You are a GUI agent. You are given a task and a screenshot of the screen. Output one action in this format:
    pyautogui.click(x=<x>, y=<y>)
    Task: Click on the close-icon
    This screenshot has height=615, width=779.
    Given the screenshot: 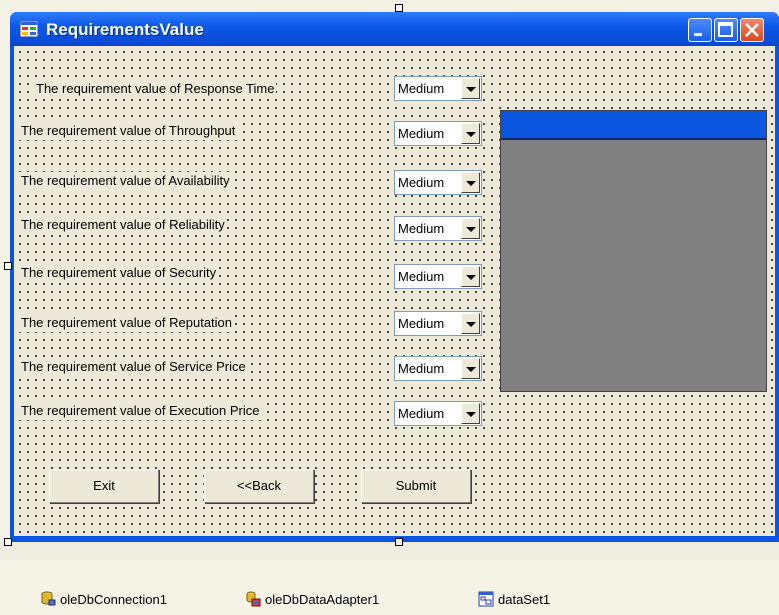 What is the action you would take?
    pyautogui.click(x=752, y=30)
    